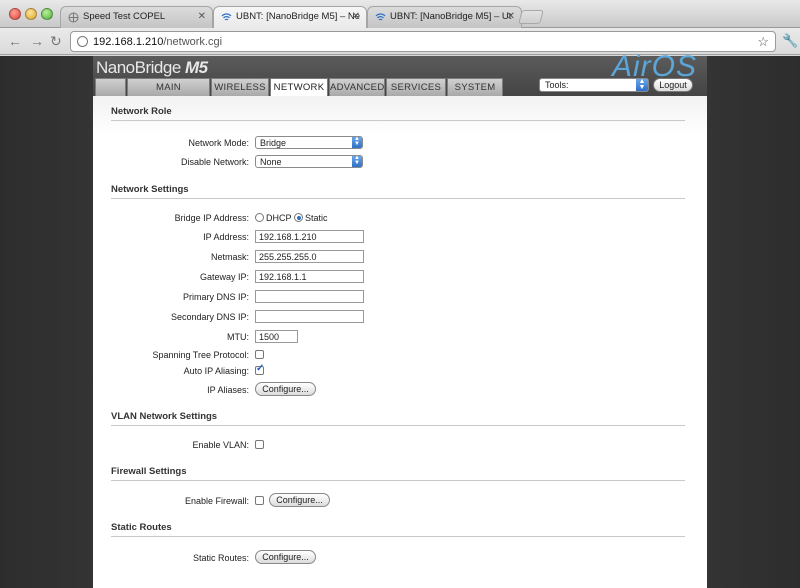 The width and height of the screenshot is (800, 588). What do you see at coordinates (152, 67) in the screenshot?
I see `product-logo: NanoBridge M5` at bounding box center [152, 67].